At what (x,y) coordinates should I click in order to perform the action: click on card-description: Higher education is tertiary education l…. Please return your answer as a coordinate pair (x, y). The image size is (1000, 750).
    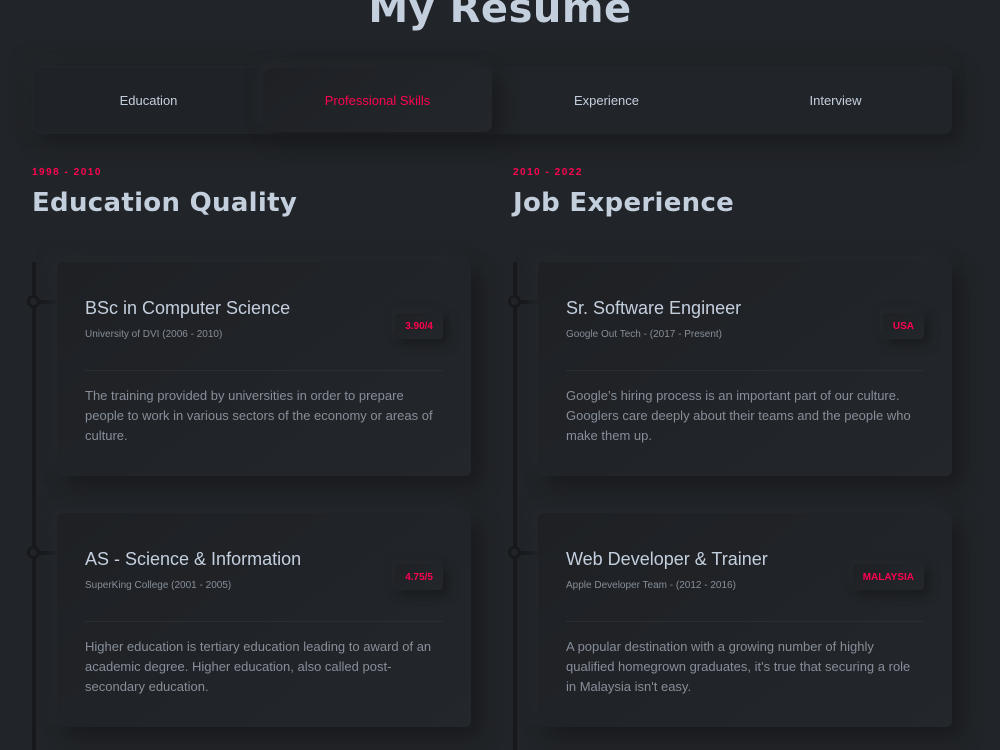
    Looking at the image, I should click on (258, 666).